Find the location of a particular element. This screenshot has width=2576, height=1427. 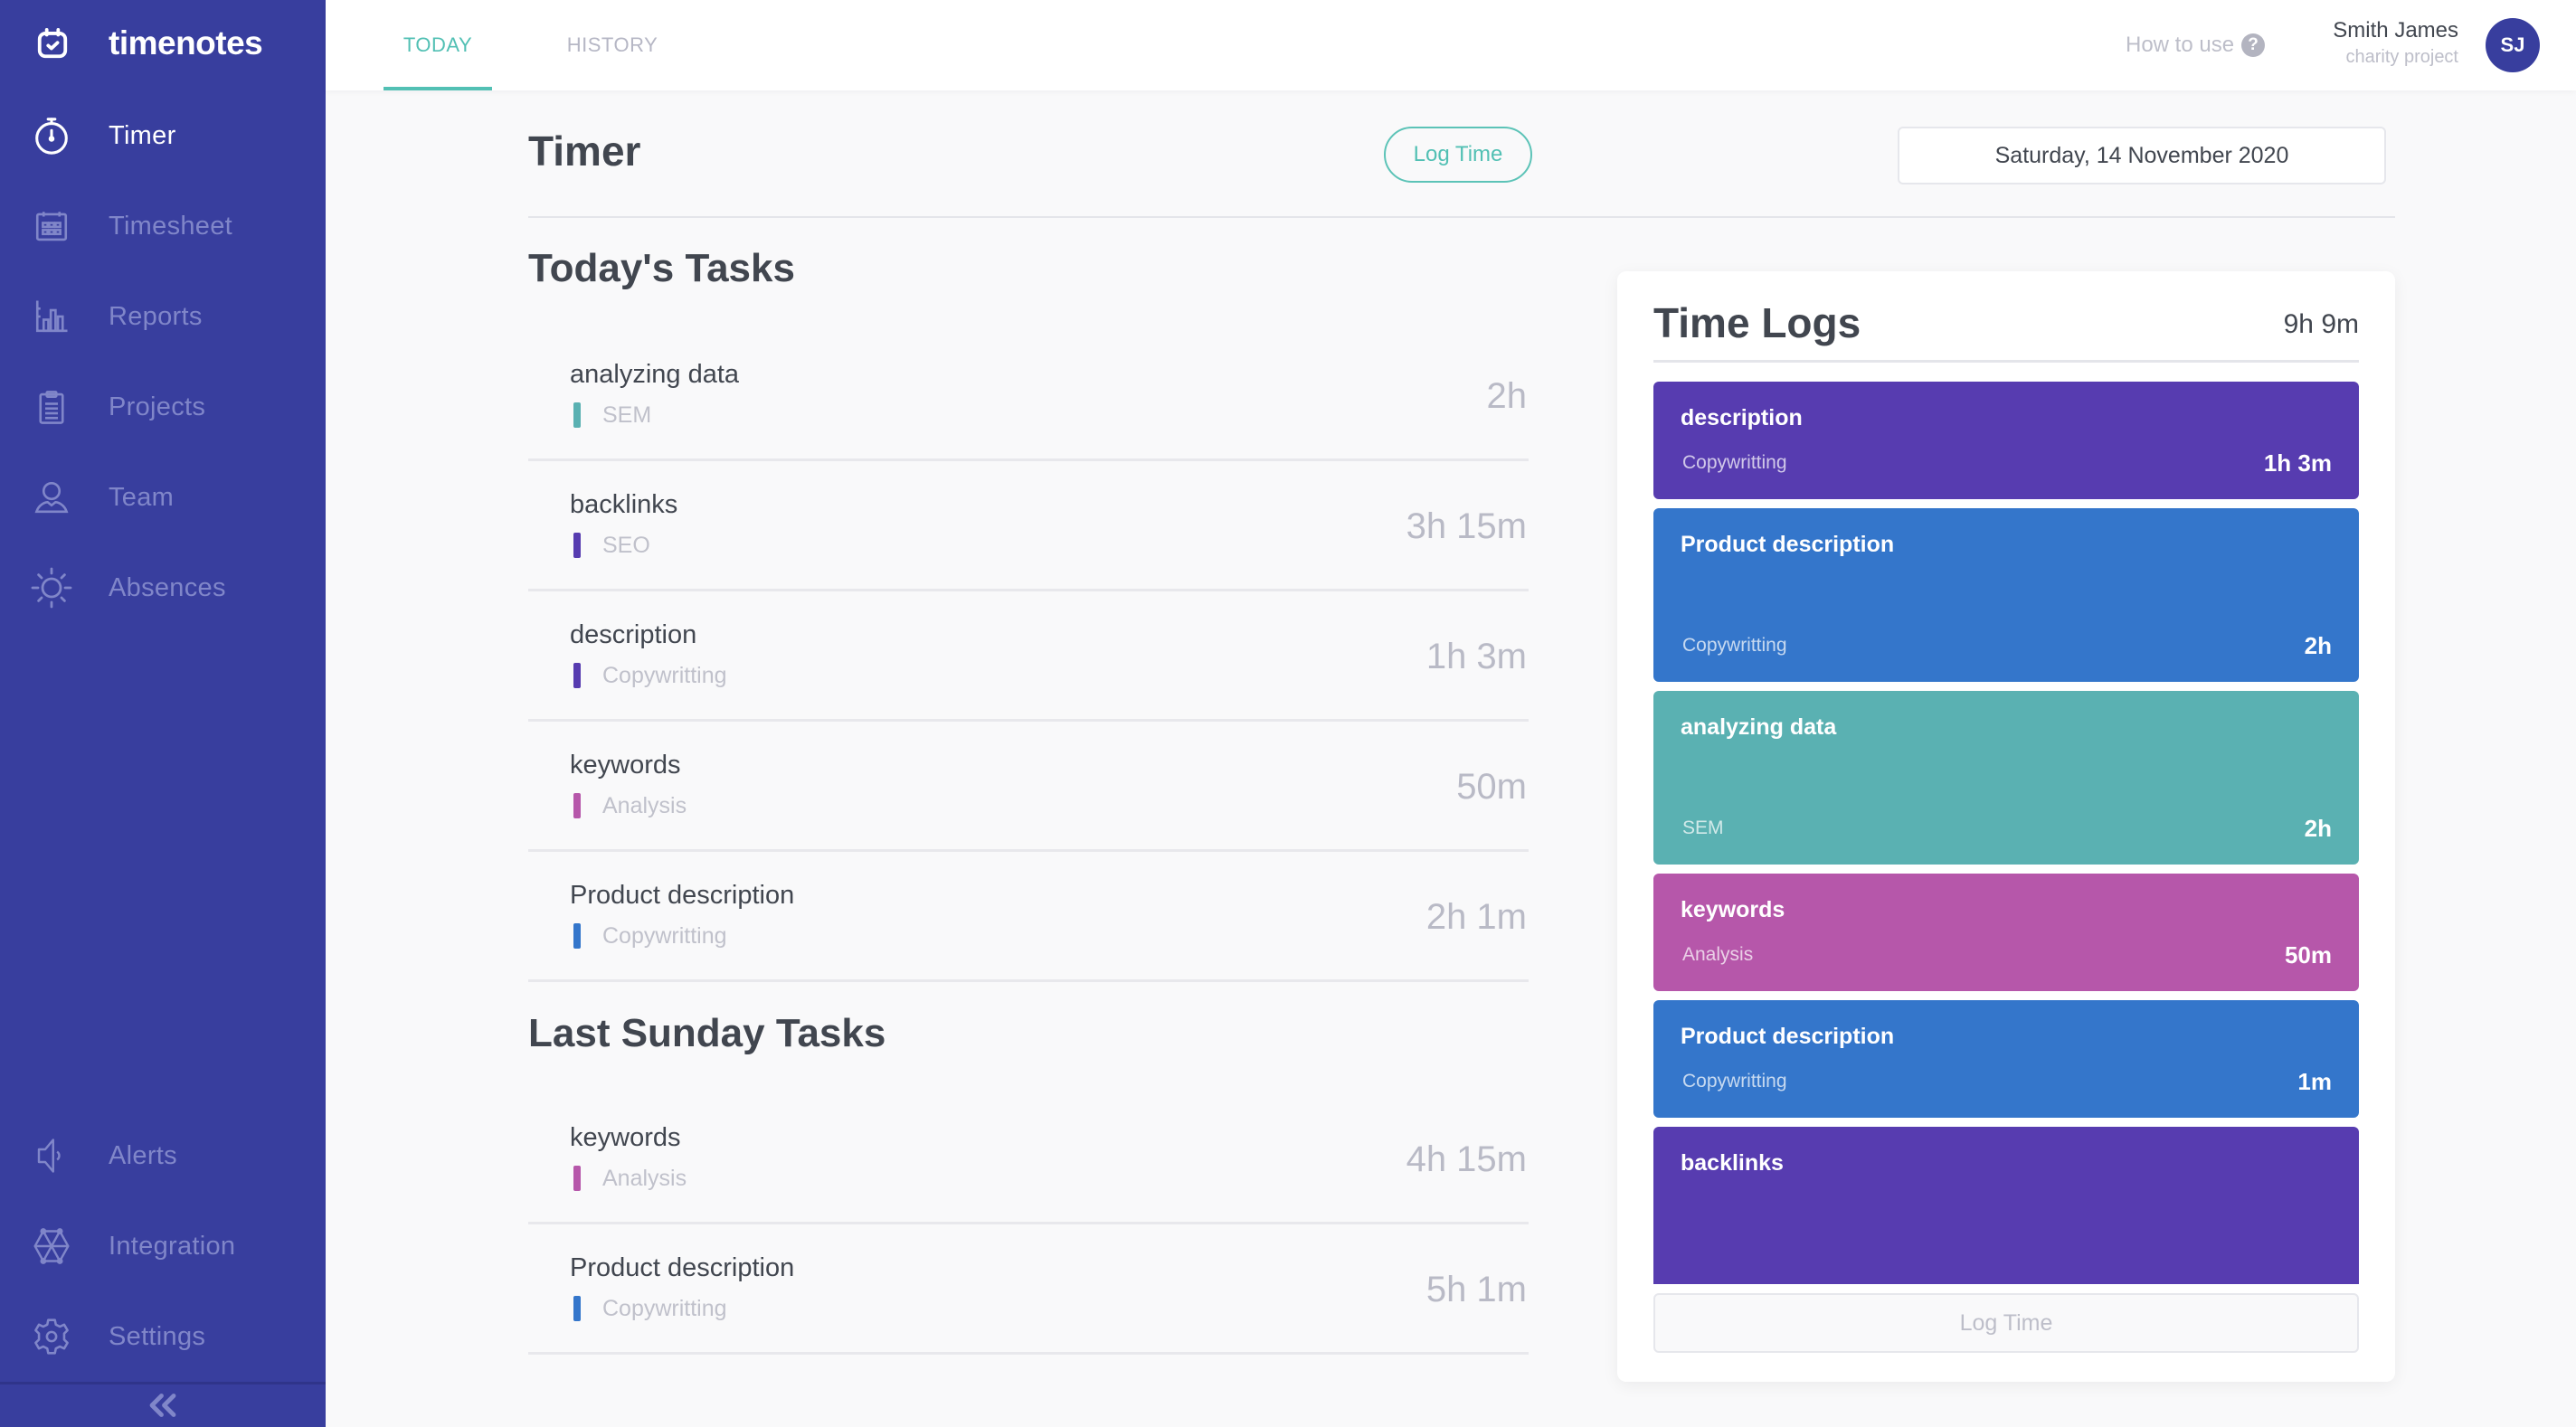

help-icon: ? is located at coordinates (2253, 45).